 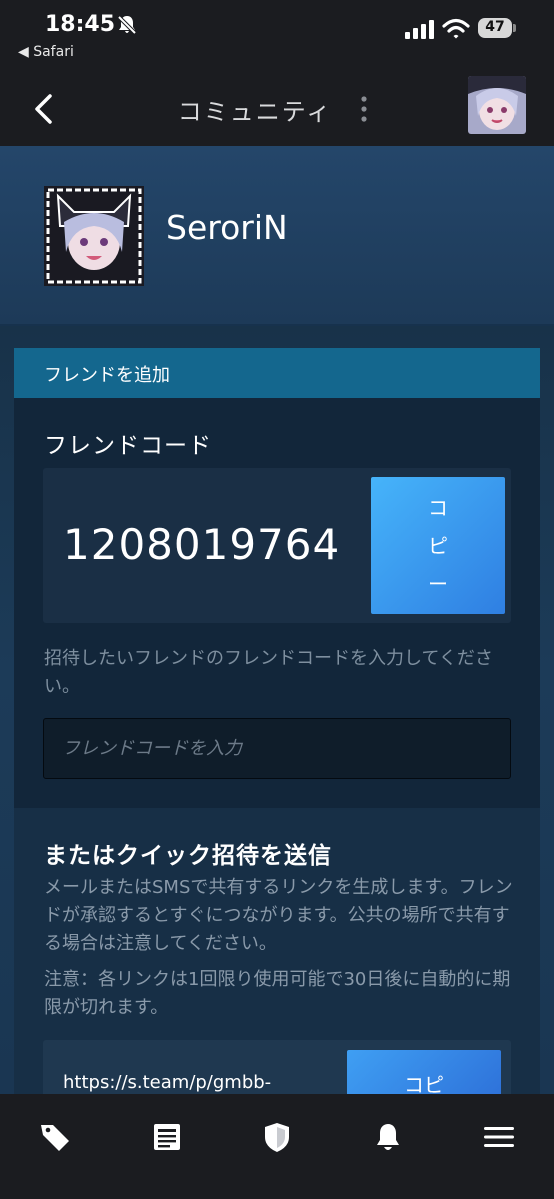 What do you see at coordinates (188, 856) in the screenshot?
I see `quick-invite-title: またはクイック招待を送信` at bounding box center [188, 856].